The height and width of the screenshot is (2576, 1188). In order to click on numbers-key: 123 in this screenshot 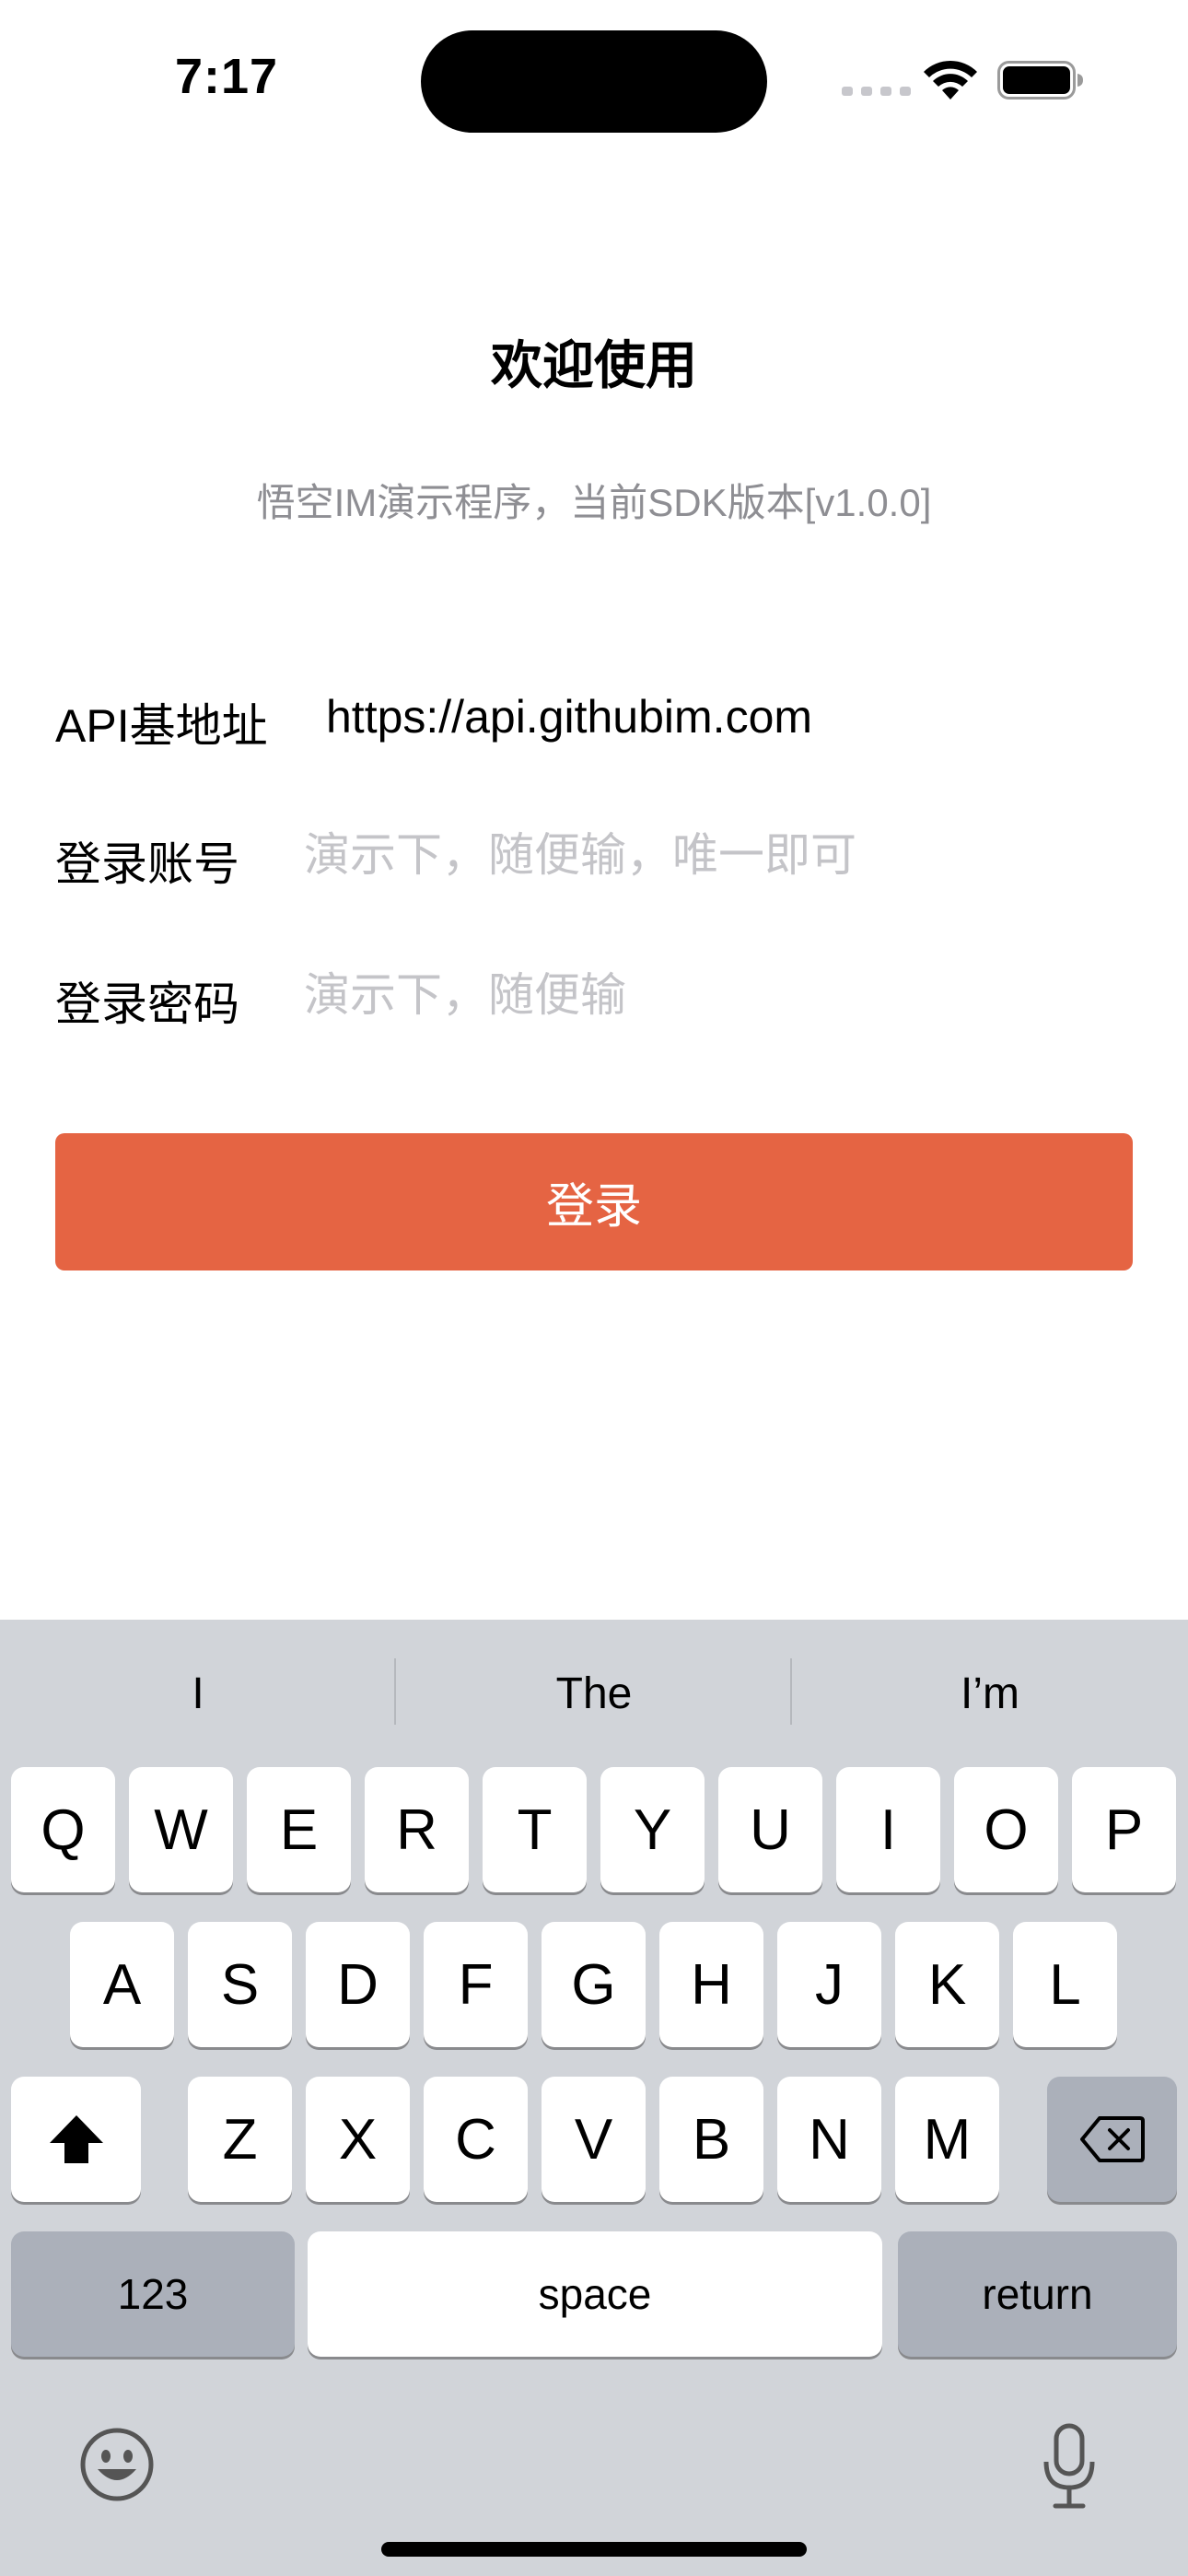, I will do `click(153, 2294)`.